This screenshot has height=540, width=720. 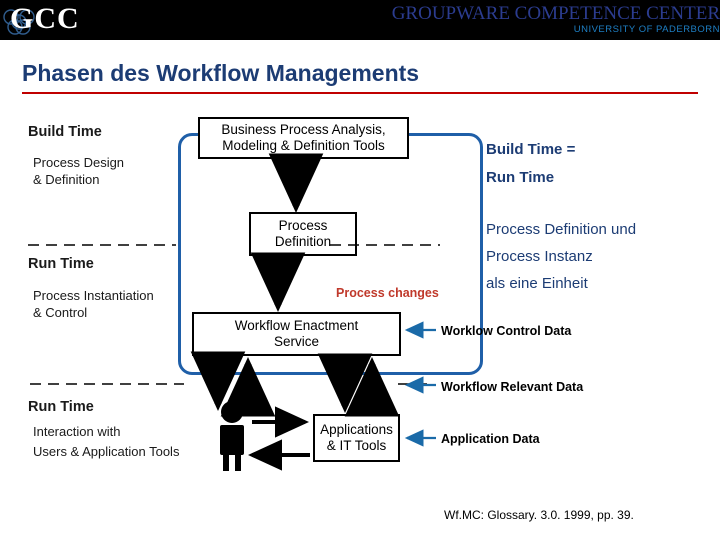 I want to click on annotation-process-changes: Process changes, so click(x=387, y=293).